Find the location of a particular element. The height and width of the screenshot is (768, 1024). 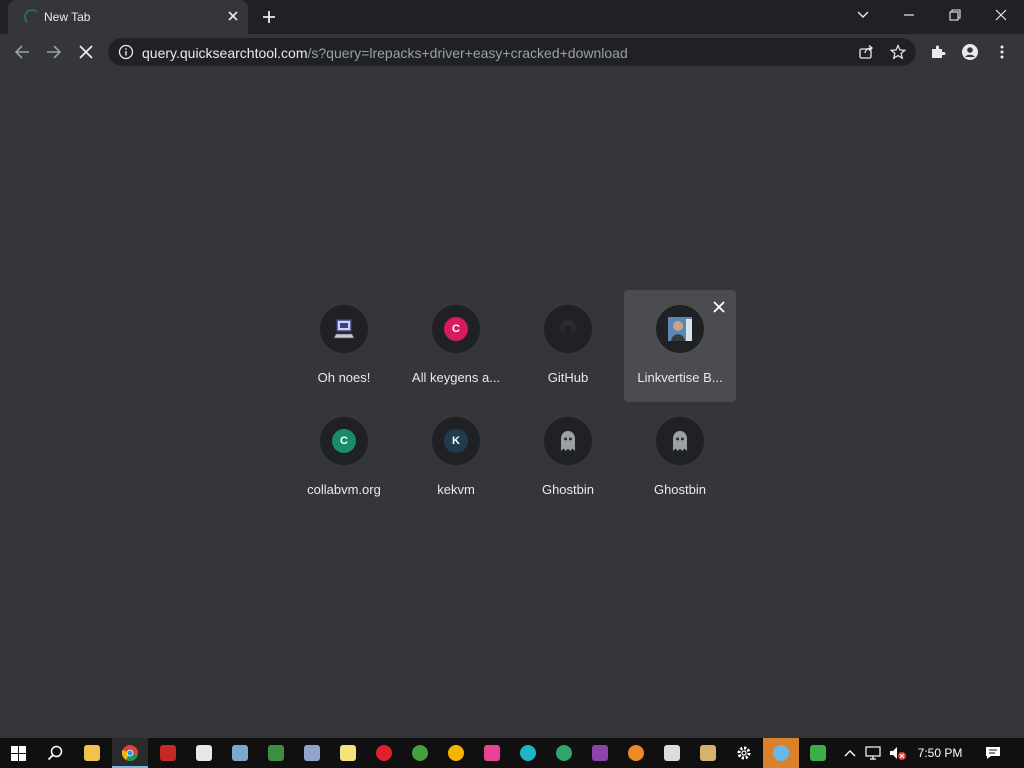

archive-app-icon is located at coordinates (708, 753).